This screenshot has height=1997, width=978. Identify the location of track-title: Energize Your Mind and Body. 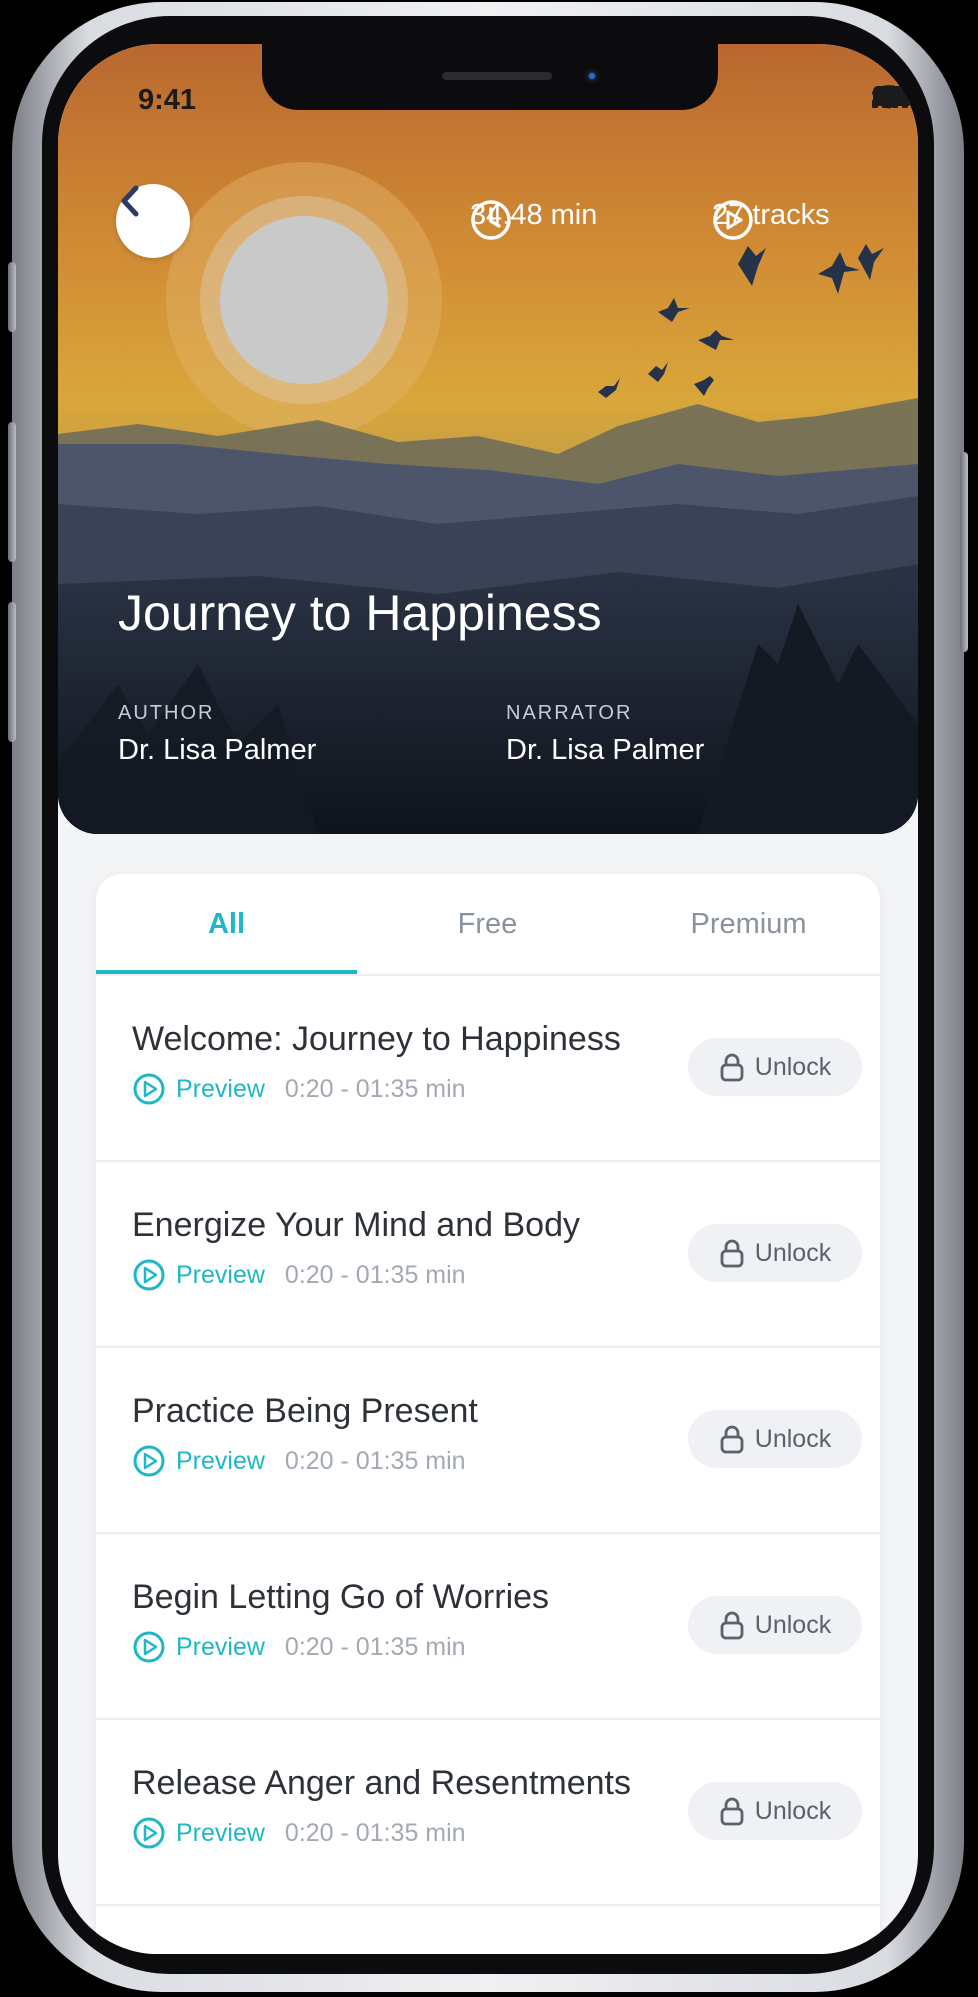
(356, 1225).